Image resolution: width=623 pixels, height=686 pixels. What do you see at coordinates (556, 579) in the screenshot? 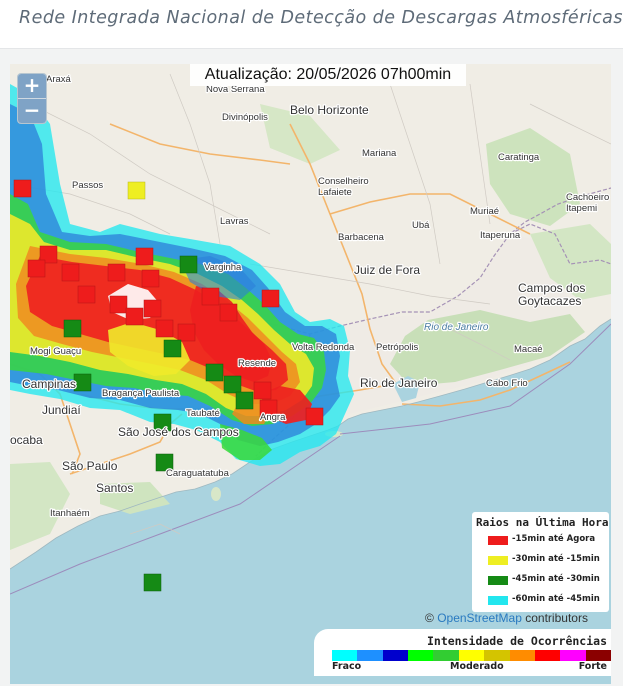
I see `legend-item-label: -45min até -30min` at bounding box center [556, 579].